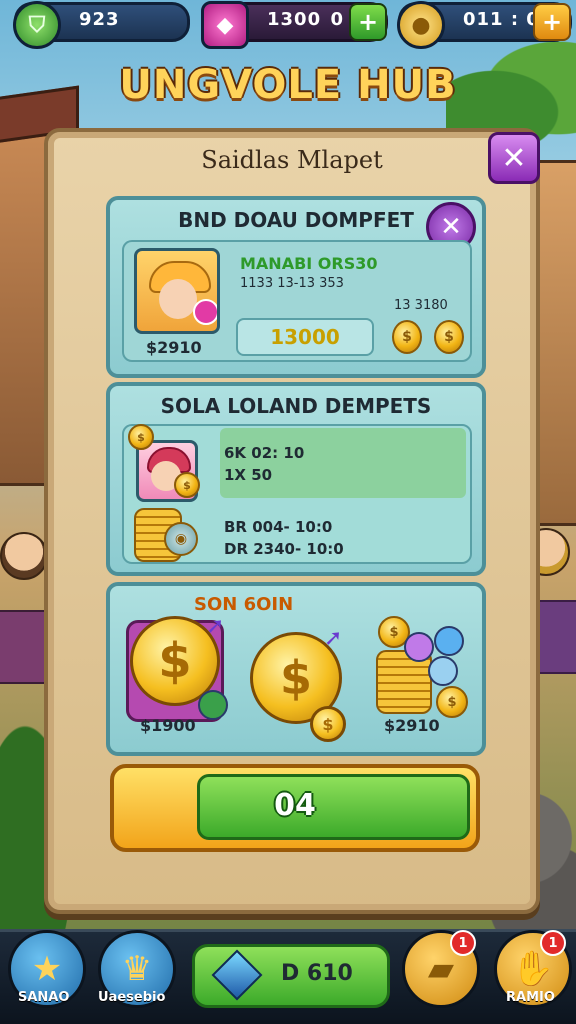 This screenshot has width=576, height=1024. What do you see at coordinates (284, 549) in the screenshot?
I see `card2-line-4: DR 2340- 10:0` at bounding box center [284, 549].